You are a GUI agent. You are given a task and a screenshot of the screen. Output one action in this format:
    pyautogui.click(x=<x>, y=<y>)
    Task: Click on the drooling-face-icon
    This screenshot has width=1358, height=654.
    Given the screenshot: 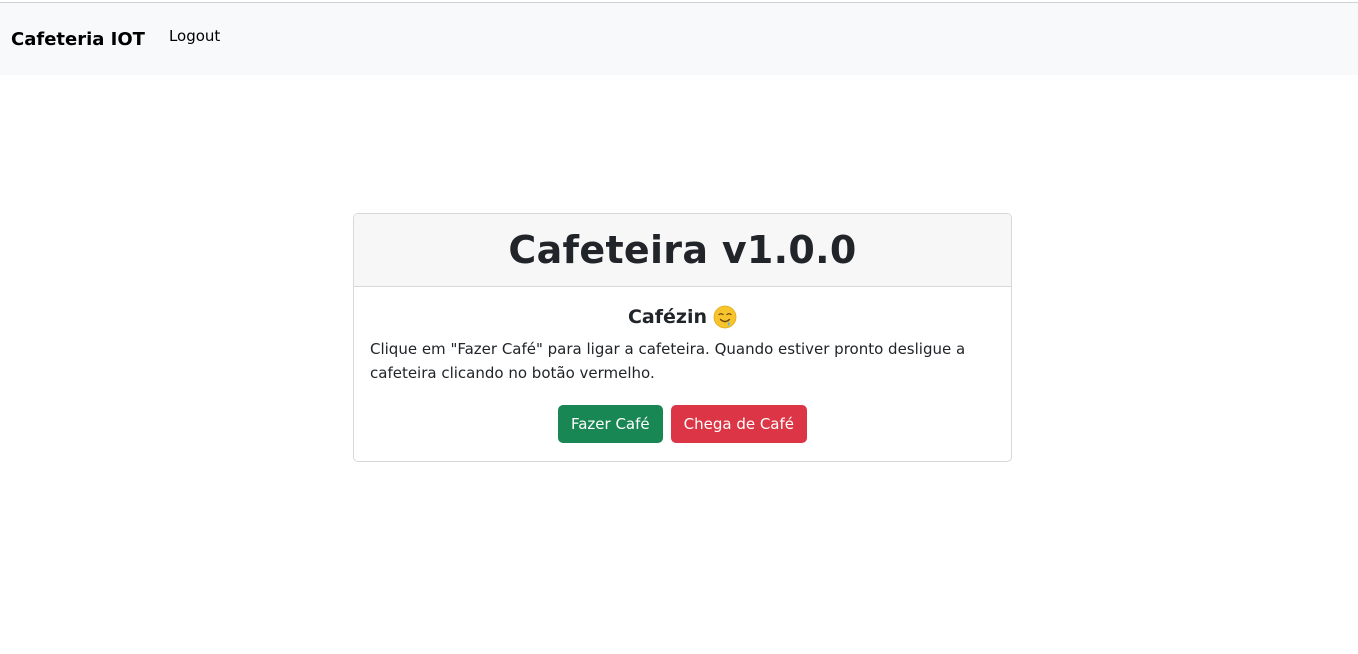 What is the action you would take?
    pyautogui.click(x=725, y=317)
    